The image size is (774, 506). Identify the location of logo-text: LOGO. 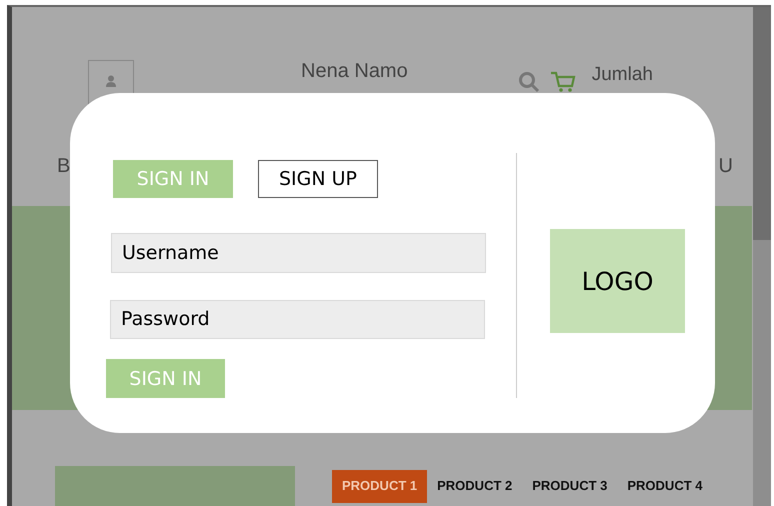
(618, 281).